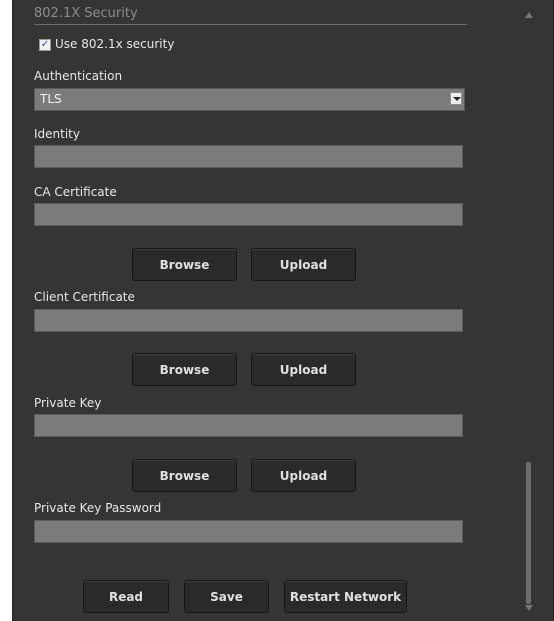 The height and width of the screenshot is (621, 554). I want to click on restart-network-button: Restart Network, so click(345, 596).